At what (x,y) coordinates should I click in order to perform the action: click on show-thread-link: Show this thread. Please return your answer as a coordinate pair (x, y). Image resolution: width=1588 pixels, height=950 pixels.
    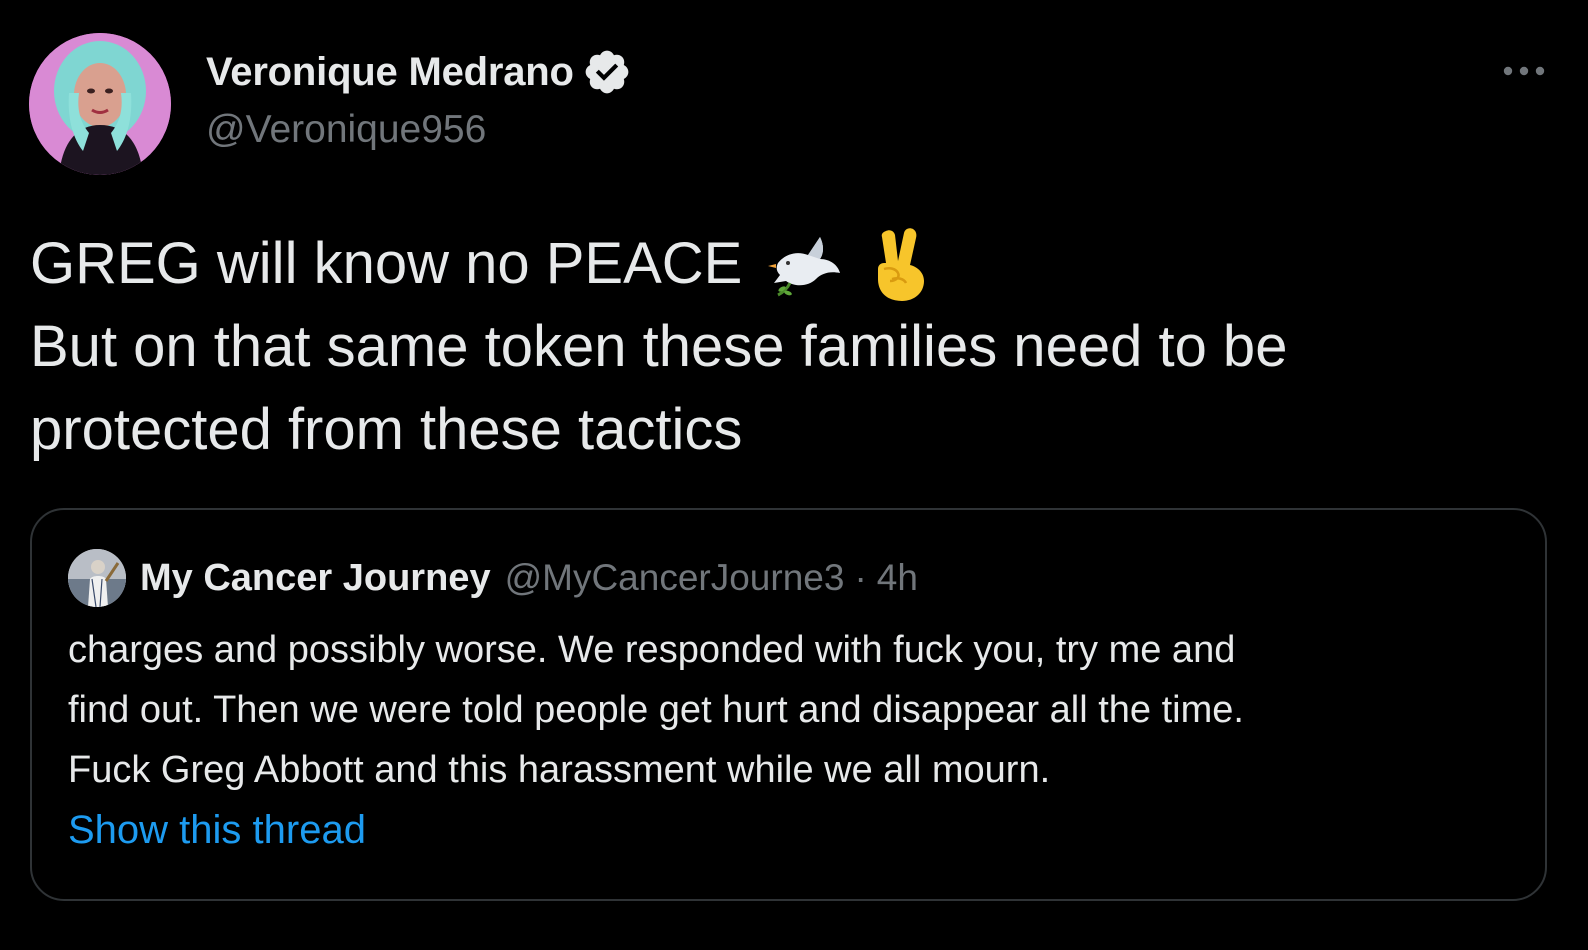
    Looking at the image, I should click on (217, 830).